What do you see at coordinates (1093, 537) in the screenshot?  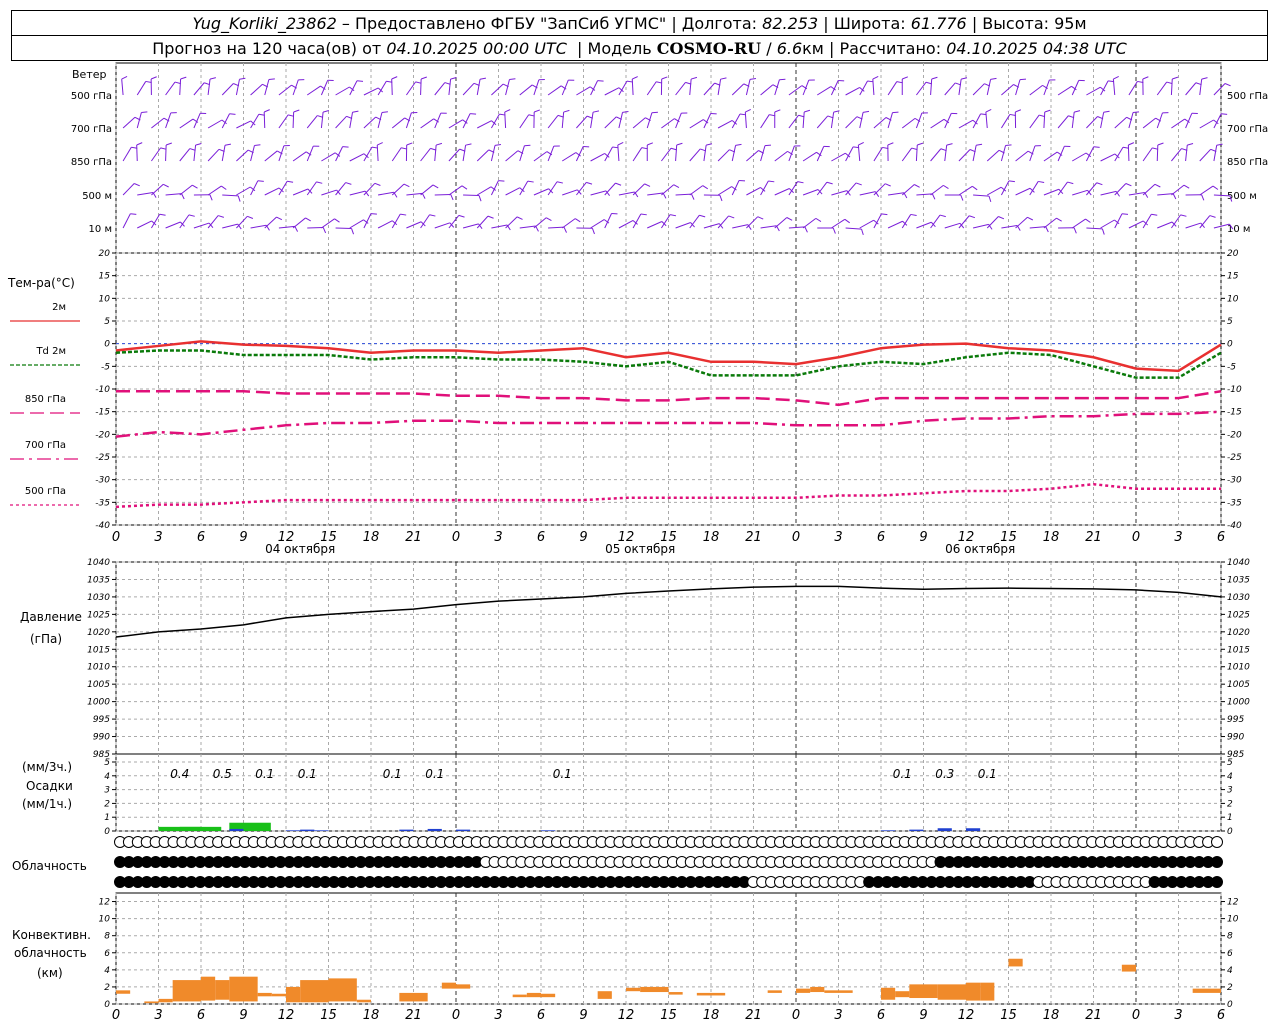 I see `temp-xtick-label: 21` at bounding box center [1093, 537].